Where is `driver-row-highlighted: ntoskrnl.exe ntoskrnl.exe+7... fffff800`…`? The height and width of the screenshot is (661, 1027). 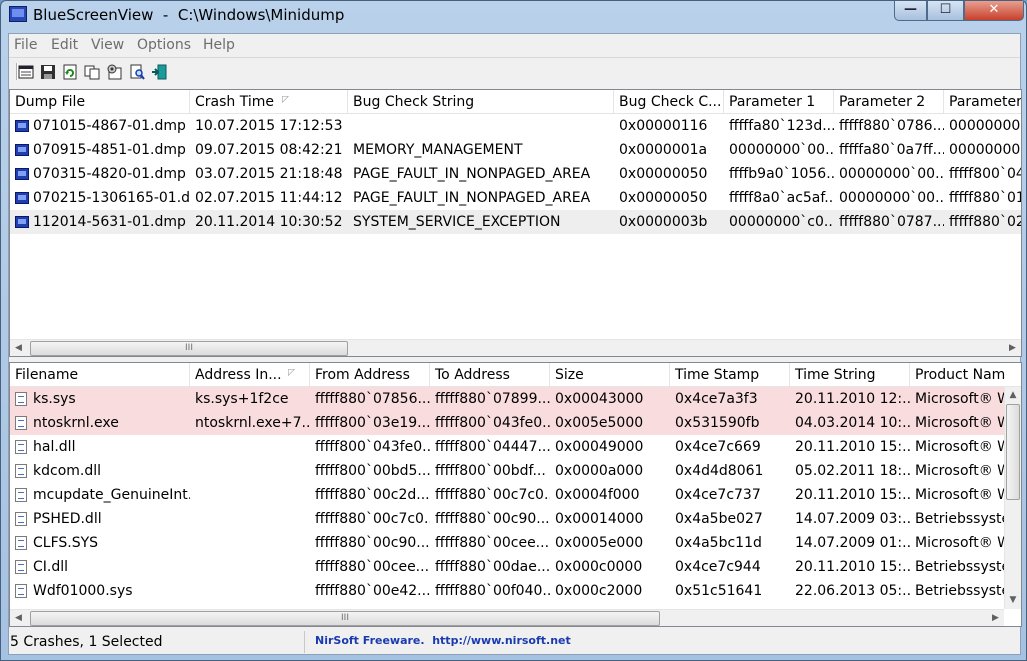 driver-row-highlighted: ntoskrnl.exe ntoskrnl.exe+7... fffff800`… is located at coordinates (507, 423).